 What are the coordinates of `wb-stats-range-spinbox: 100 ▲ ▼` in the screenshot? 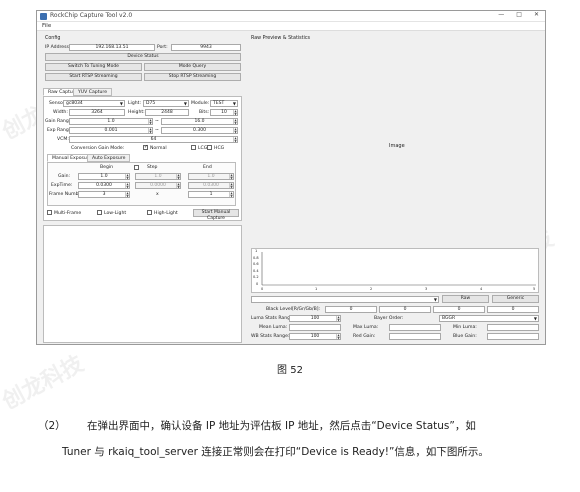 It's located at (315, 336).